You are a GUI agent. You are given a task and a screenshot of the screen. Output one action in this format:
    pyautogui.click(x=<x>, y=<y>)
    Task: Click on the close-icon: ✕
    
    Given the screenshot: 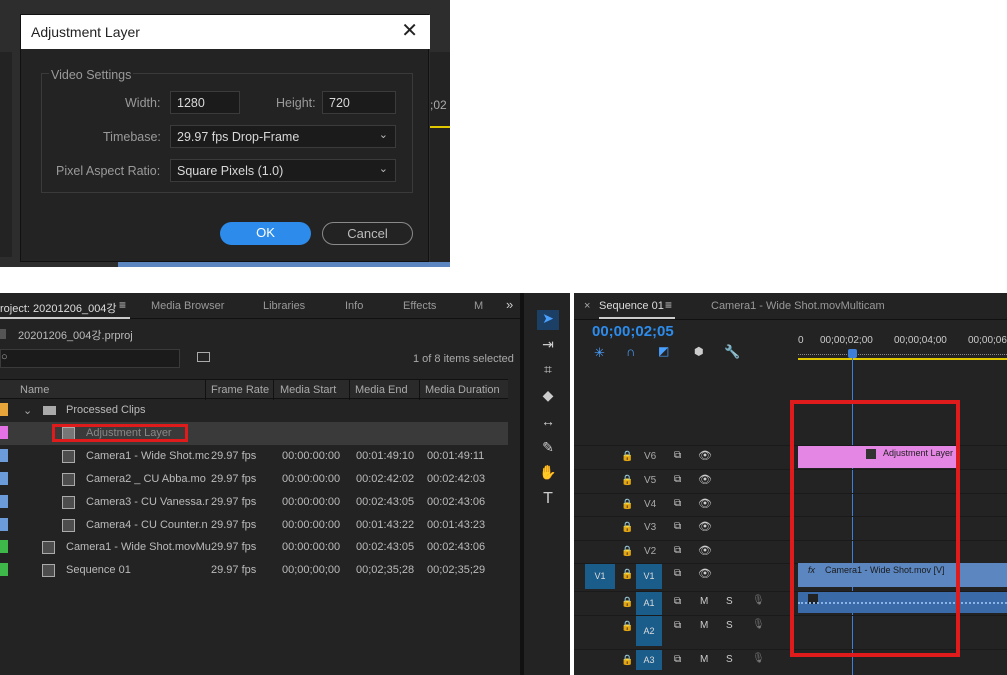 What is the action you would take?
    pyautogui.click(x=409, y=31)
    